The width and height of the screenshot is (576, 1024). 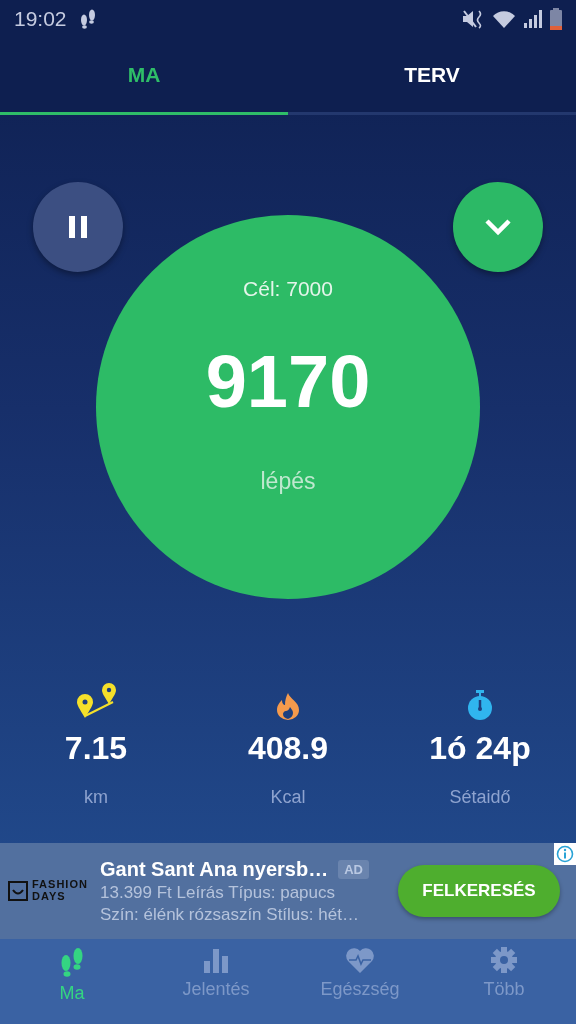 I want to click on info-icon, so click(x=565, y=854).